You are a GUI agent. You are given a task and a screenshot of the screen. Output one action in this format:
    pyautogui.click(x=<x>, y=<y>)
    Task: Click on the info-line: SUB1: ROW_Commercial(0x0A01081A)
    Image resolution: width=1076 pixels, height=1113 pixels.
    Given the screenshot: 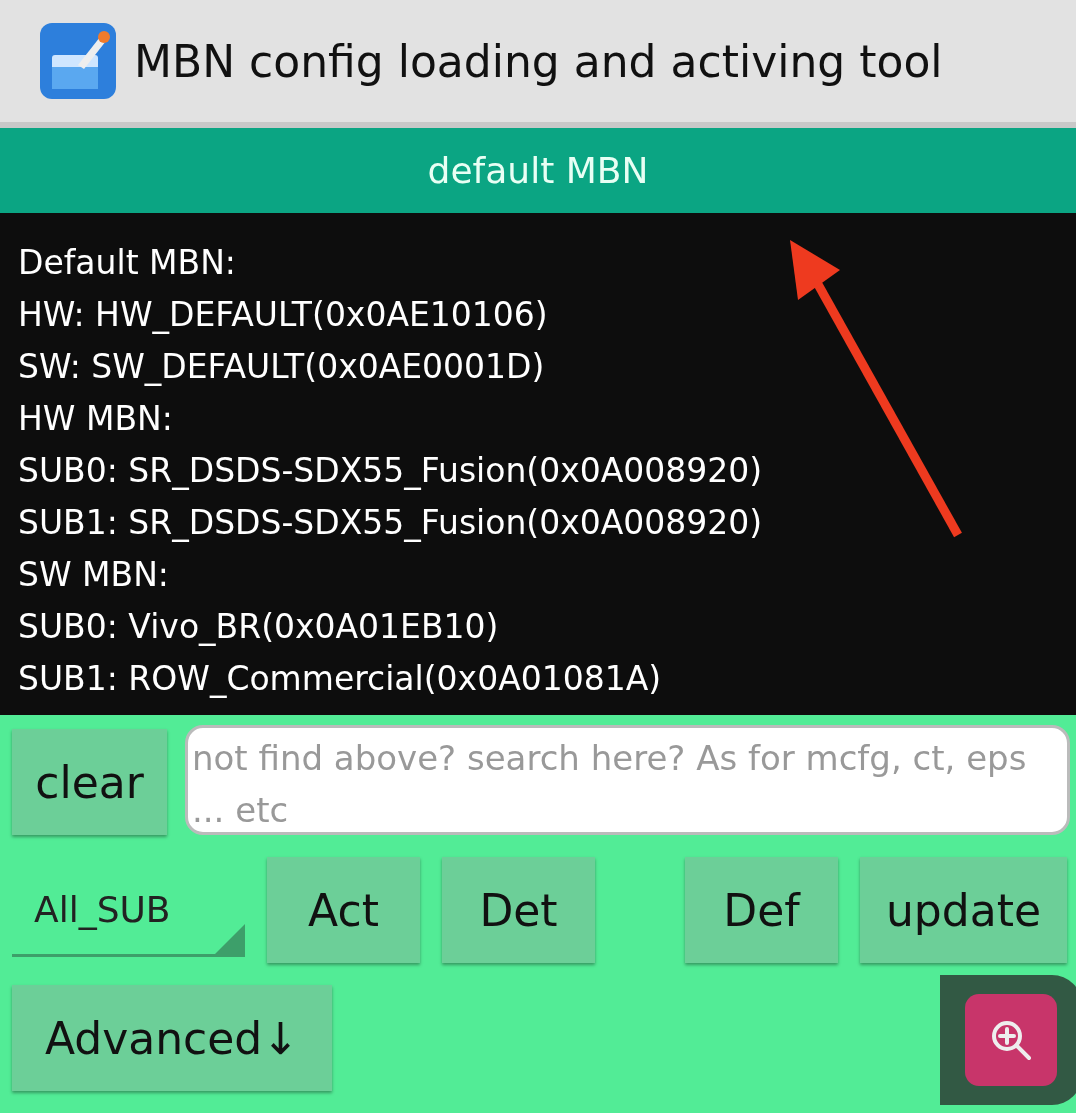 What is the action you would take?
    pyautogui.click(x=340, y=679)
    